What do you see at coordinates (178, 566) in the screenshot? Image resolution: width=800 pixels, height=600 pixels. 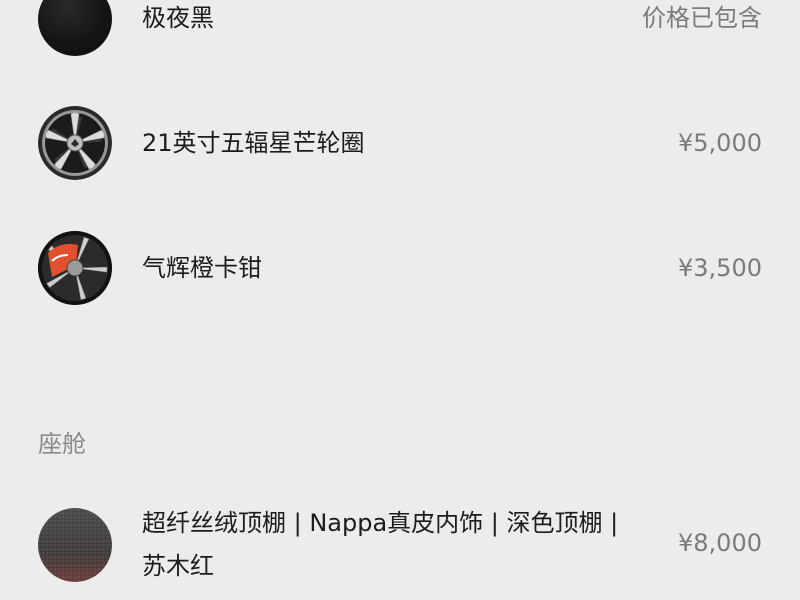 I see `option-label-interior-line2: 苏木红` at bounding box center [178, 566].